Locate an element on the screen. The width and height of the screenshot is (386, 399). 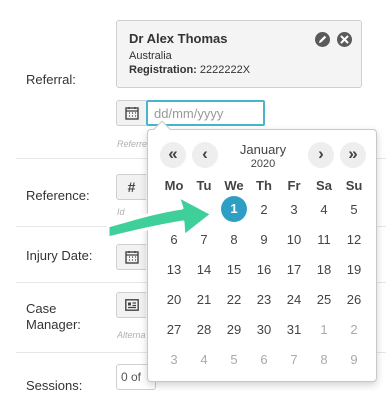
calendar-day-number: 26 is located at coordinates (354, 299).